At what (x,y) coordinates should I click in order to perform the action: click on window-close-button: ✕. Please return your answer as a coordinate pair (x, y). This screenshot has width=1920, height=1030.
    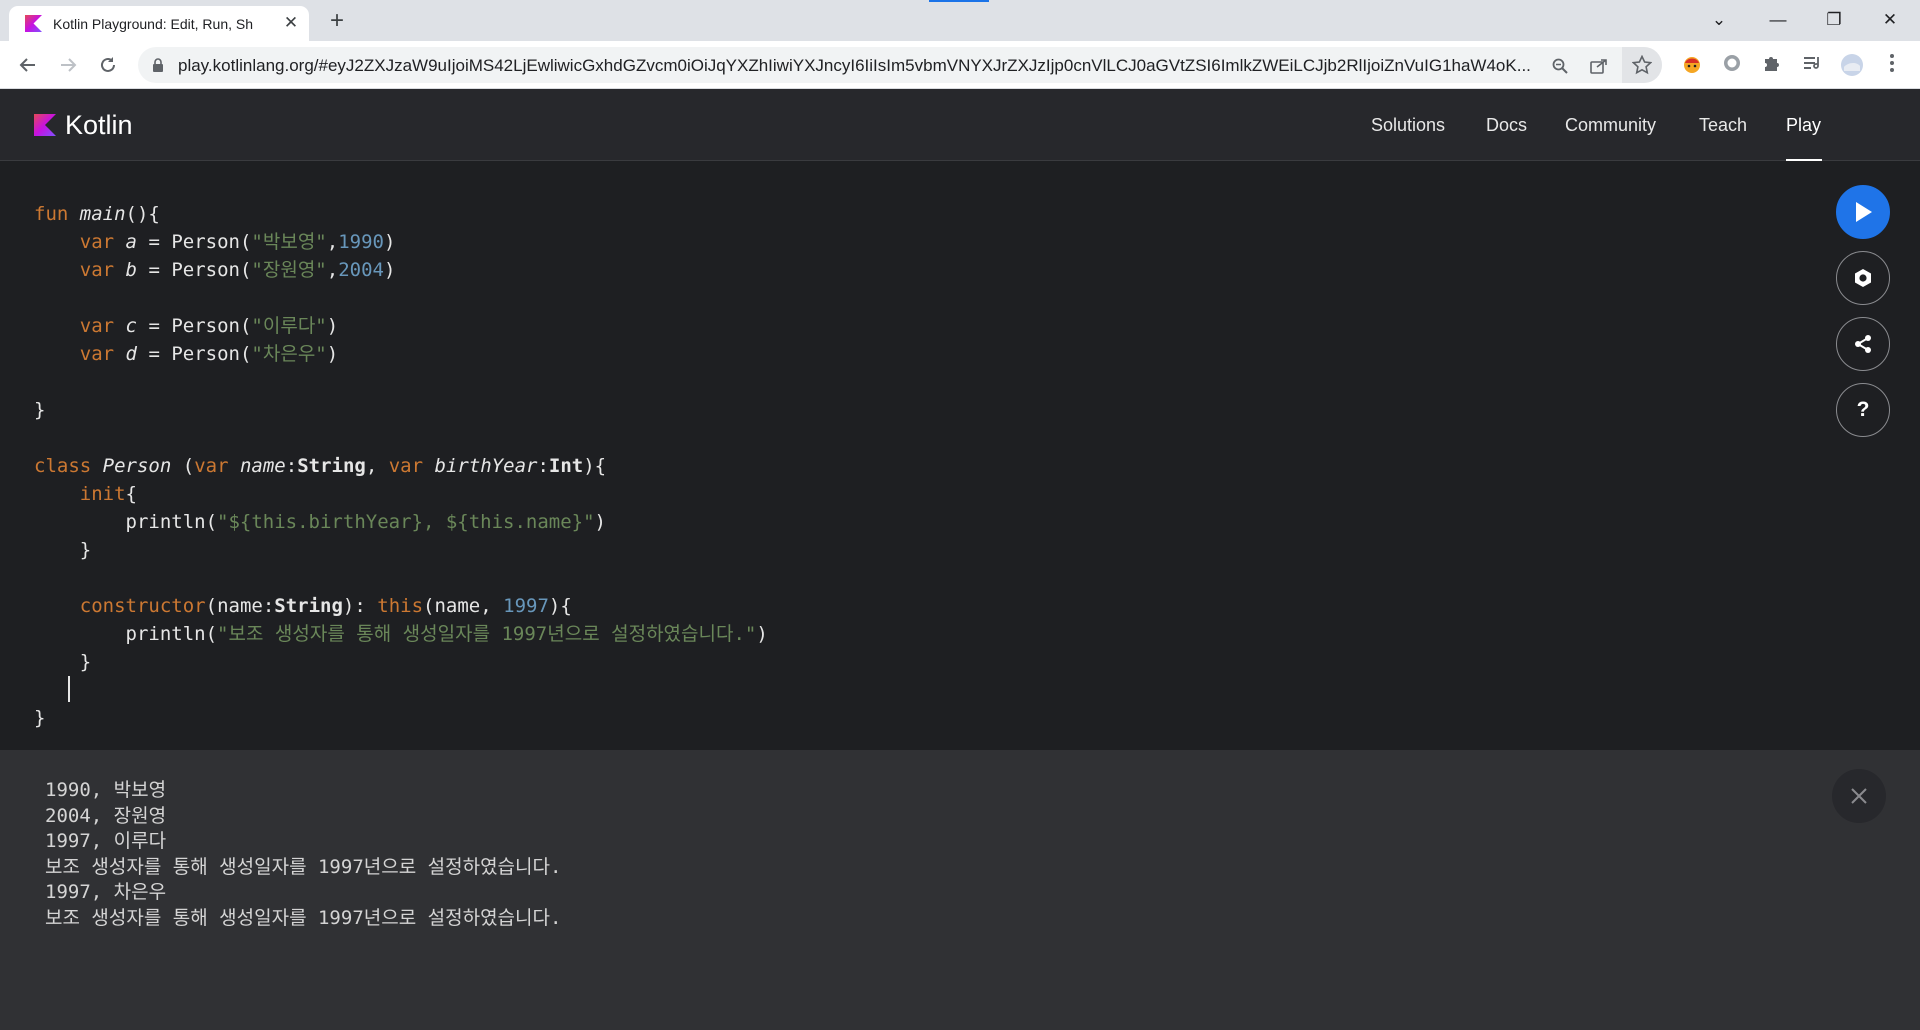
    Looking at the image, I should click on (1890, 20).